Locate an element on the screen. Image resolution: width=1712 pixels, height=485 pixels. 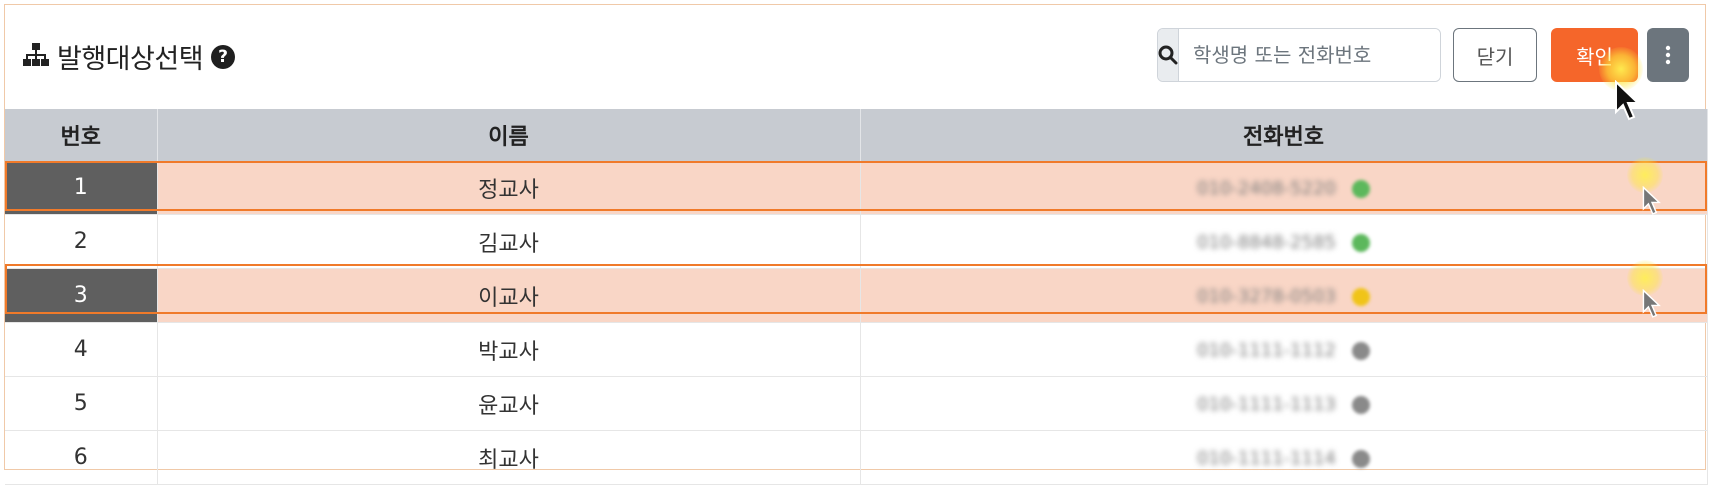
close-button: 닫기 is located at coordinates (1495, 55).